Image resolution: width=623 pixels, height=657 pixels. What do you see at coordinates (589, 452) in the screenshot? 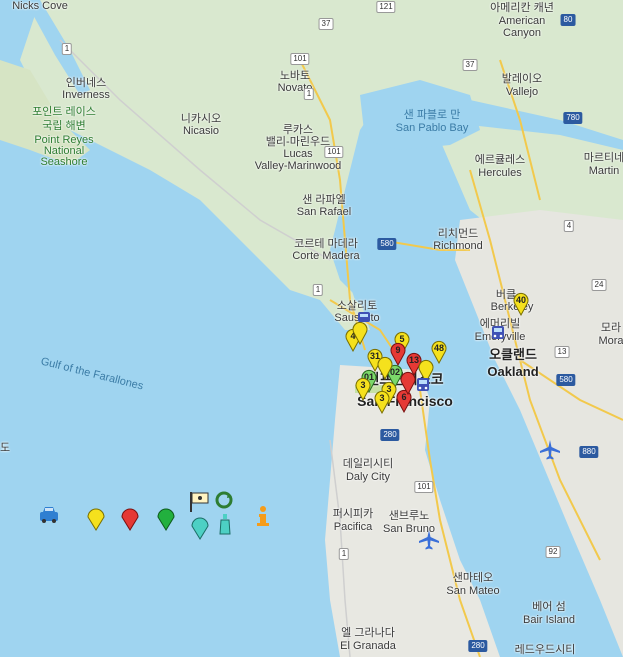
I see `shield-interstate-880: 880` at bounding box center [589, 452].